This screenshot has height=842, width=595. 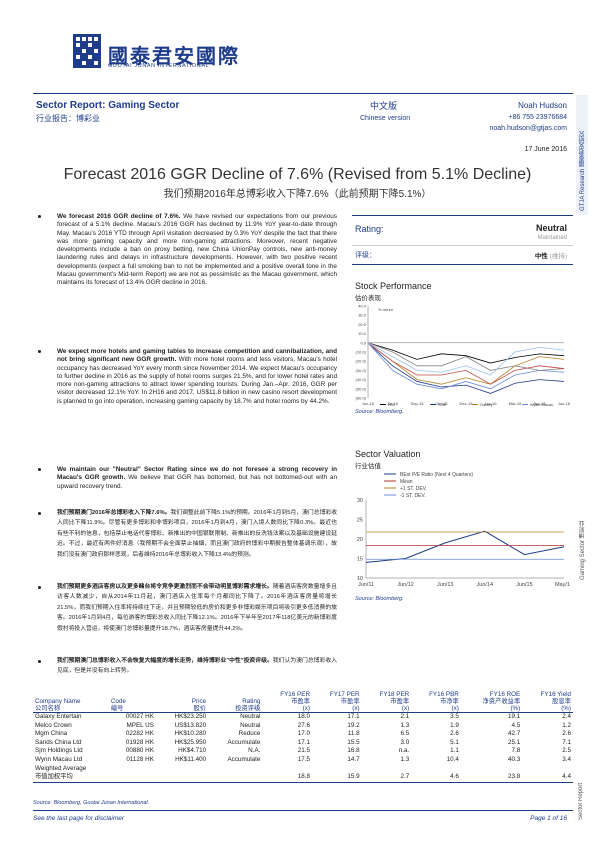 What do you see at coordinates (59, 759) in the screenshot?
I see `table-cell: Wynn Macau Ltd` at bounding box center [59, 759].